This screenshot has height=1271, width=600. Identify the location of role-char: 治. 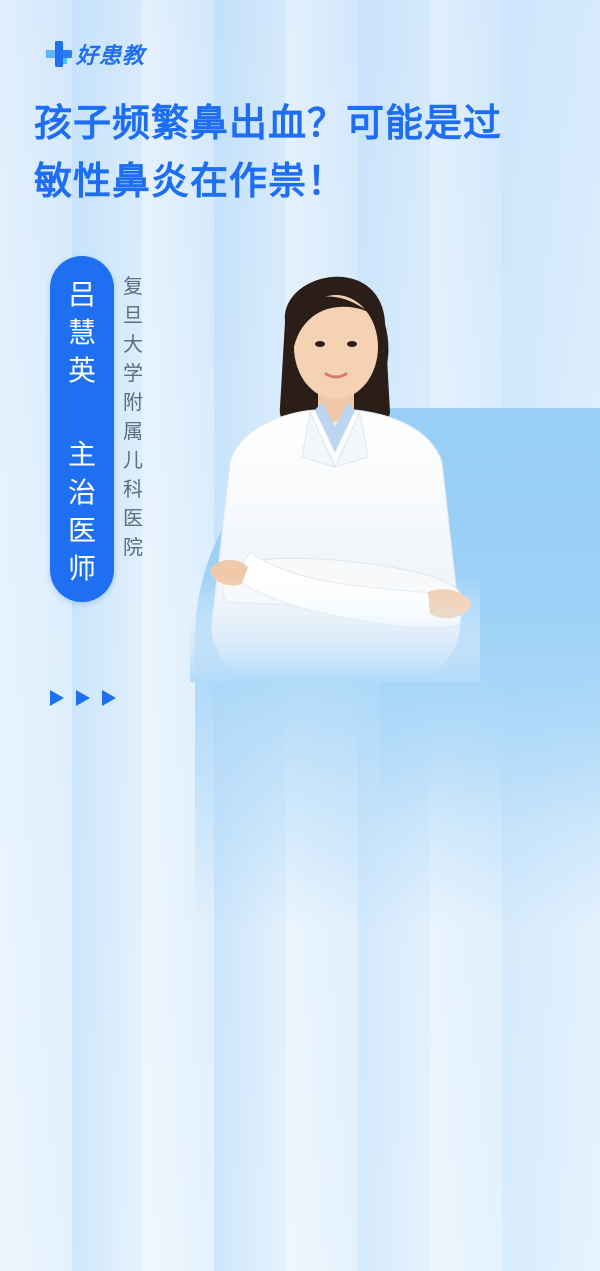
(81, 492).